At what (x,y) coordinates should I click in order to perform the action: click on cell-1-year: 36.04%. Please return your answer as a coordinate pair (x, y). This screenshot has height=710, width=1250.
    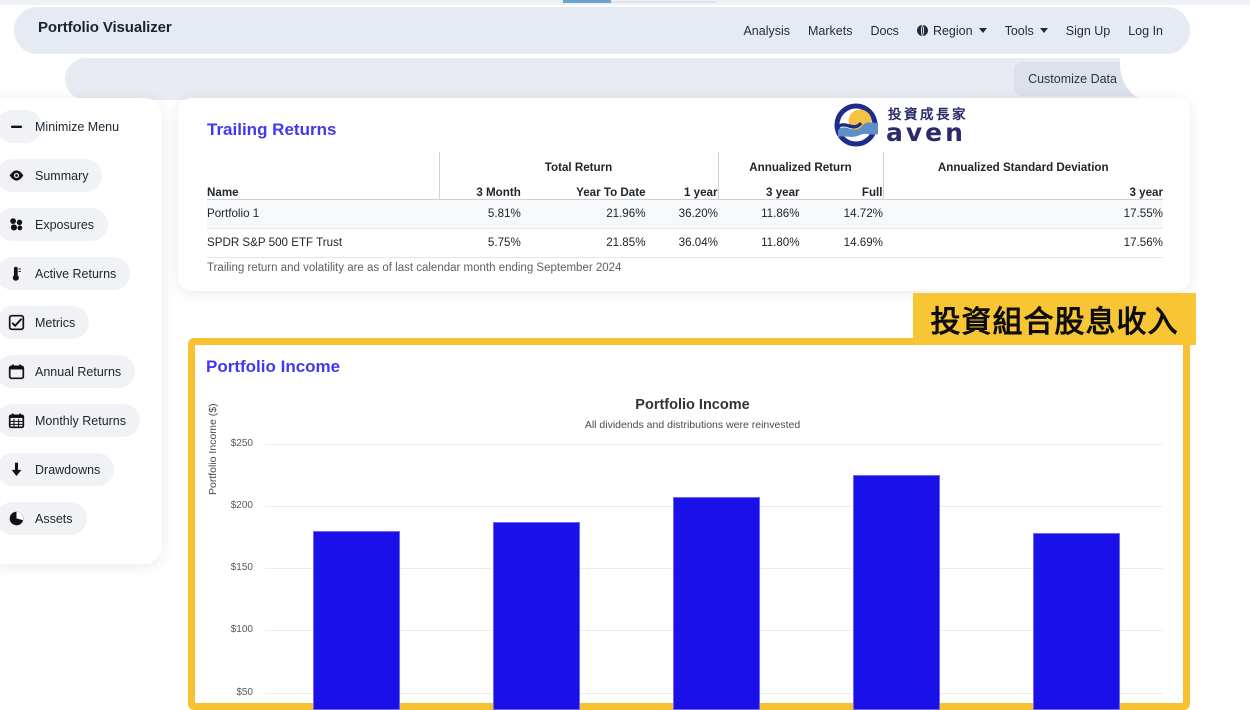
    Looking at the image, I should click on (681, 243).